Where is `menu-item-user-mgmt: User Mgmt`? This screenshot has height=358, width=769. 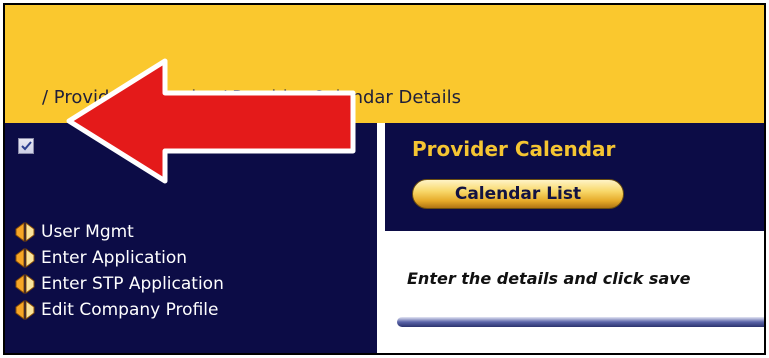
menu-item-user-mgmt: User Mgmt is located at coordinates (118, 232).